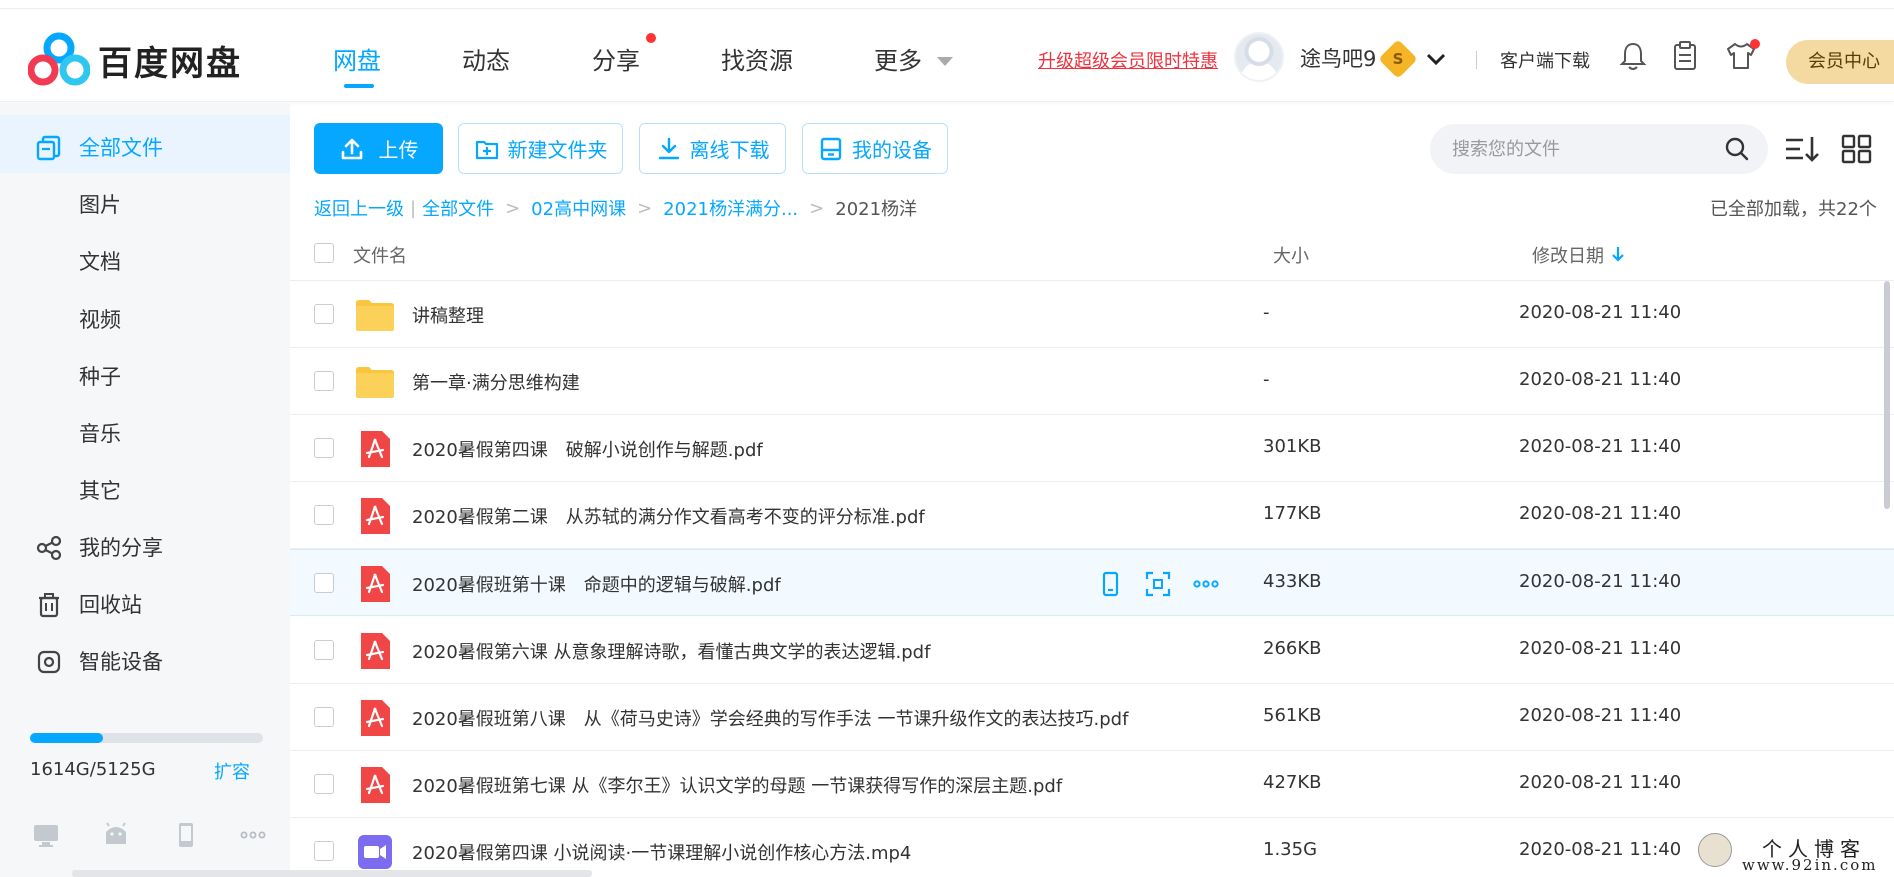 The width and height of the screenshot is (1894, 877). Describe the element at coordinates (1338, 58) in the screenshot. I see `username: 途鸟吧9` at that location.